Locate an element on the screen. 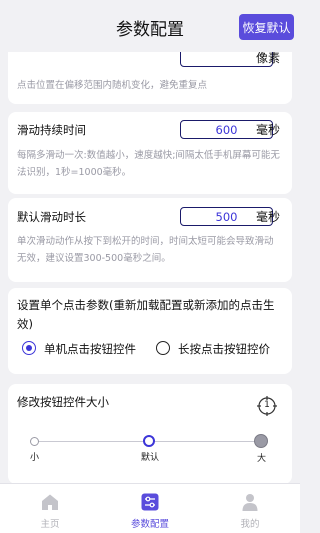 This screenshot has width=320, height=533. single-click-label: 单机点击按钮控件 is located at coordinates (90, 349).